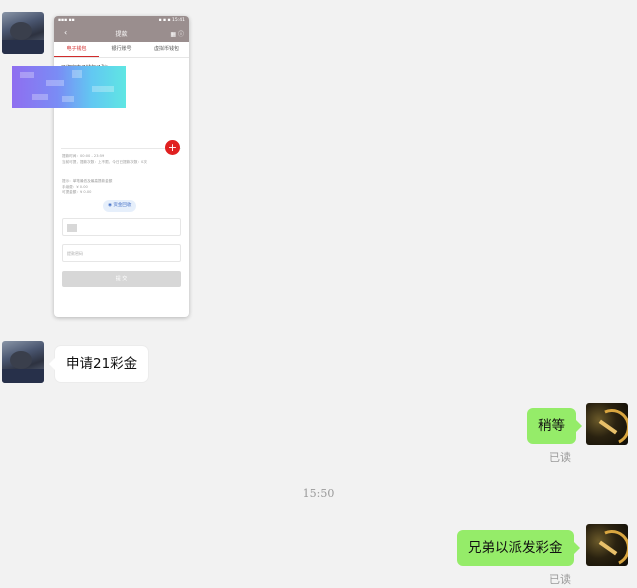 The image size is (637, 588). Describe the element at coordinates (104, 161) in the screenshot. I see `info-line: 当前可提，提款次数：上不限，今日已提款次数：0次` at that location.